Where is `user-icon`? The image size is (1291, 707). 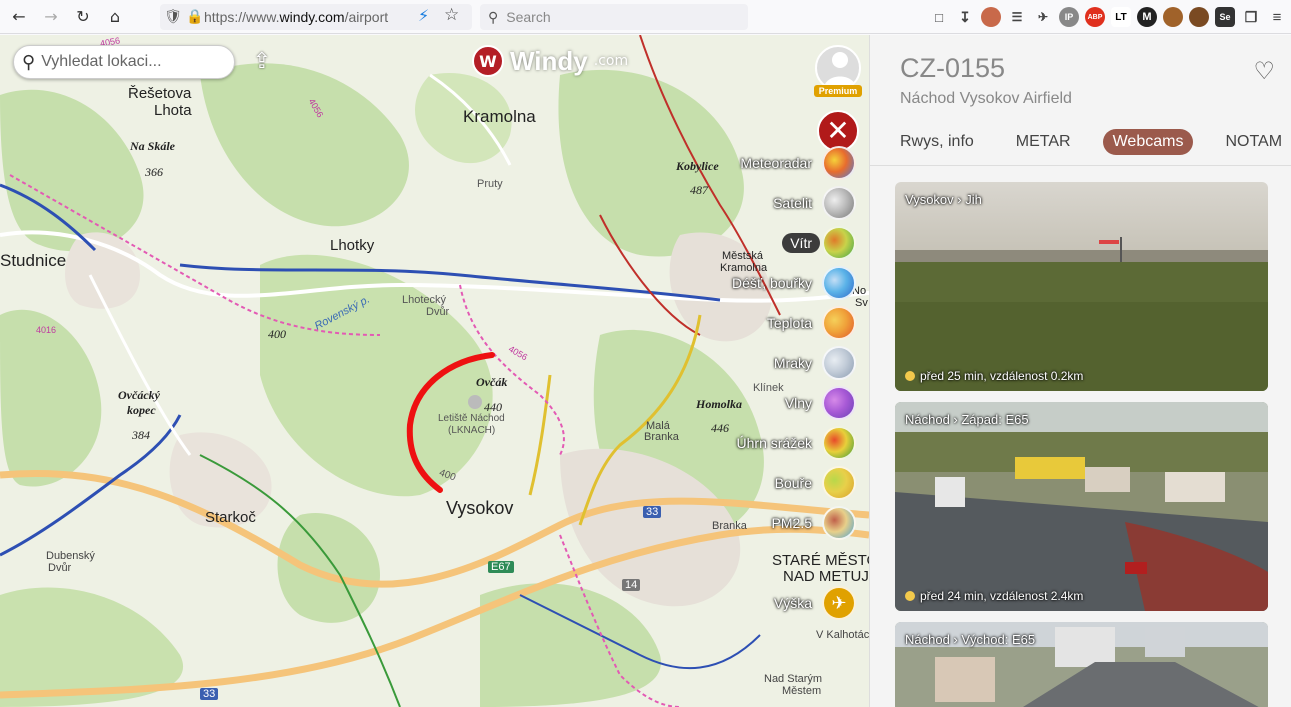
user-icon is located at coordinates (840, 69).